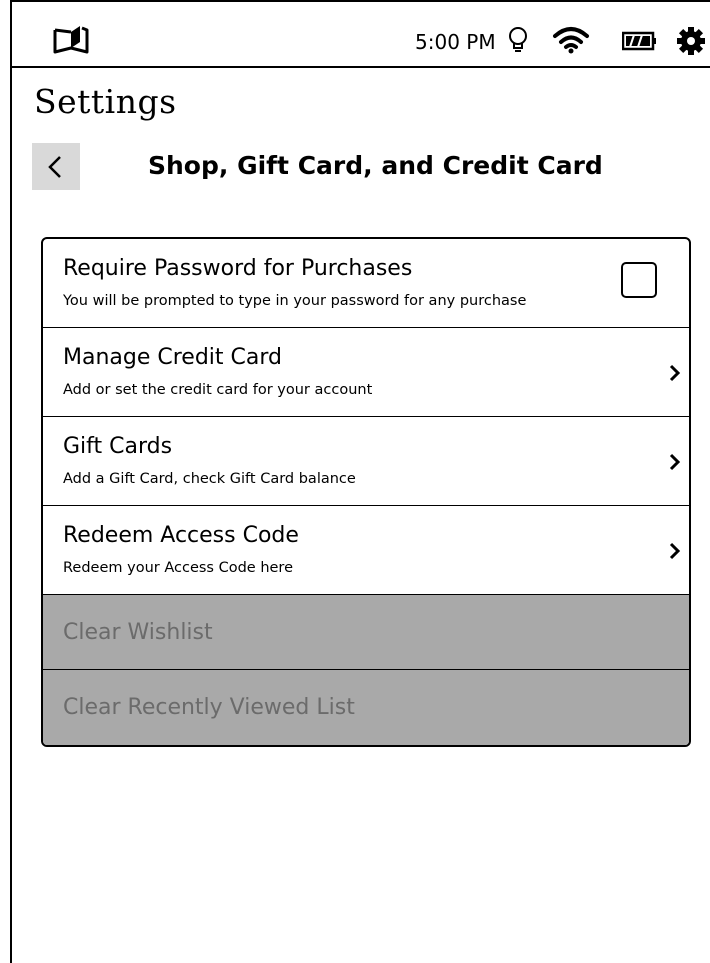  I want to click on require-password-checkbox, so click(639, 280).